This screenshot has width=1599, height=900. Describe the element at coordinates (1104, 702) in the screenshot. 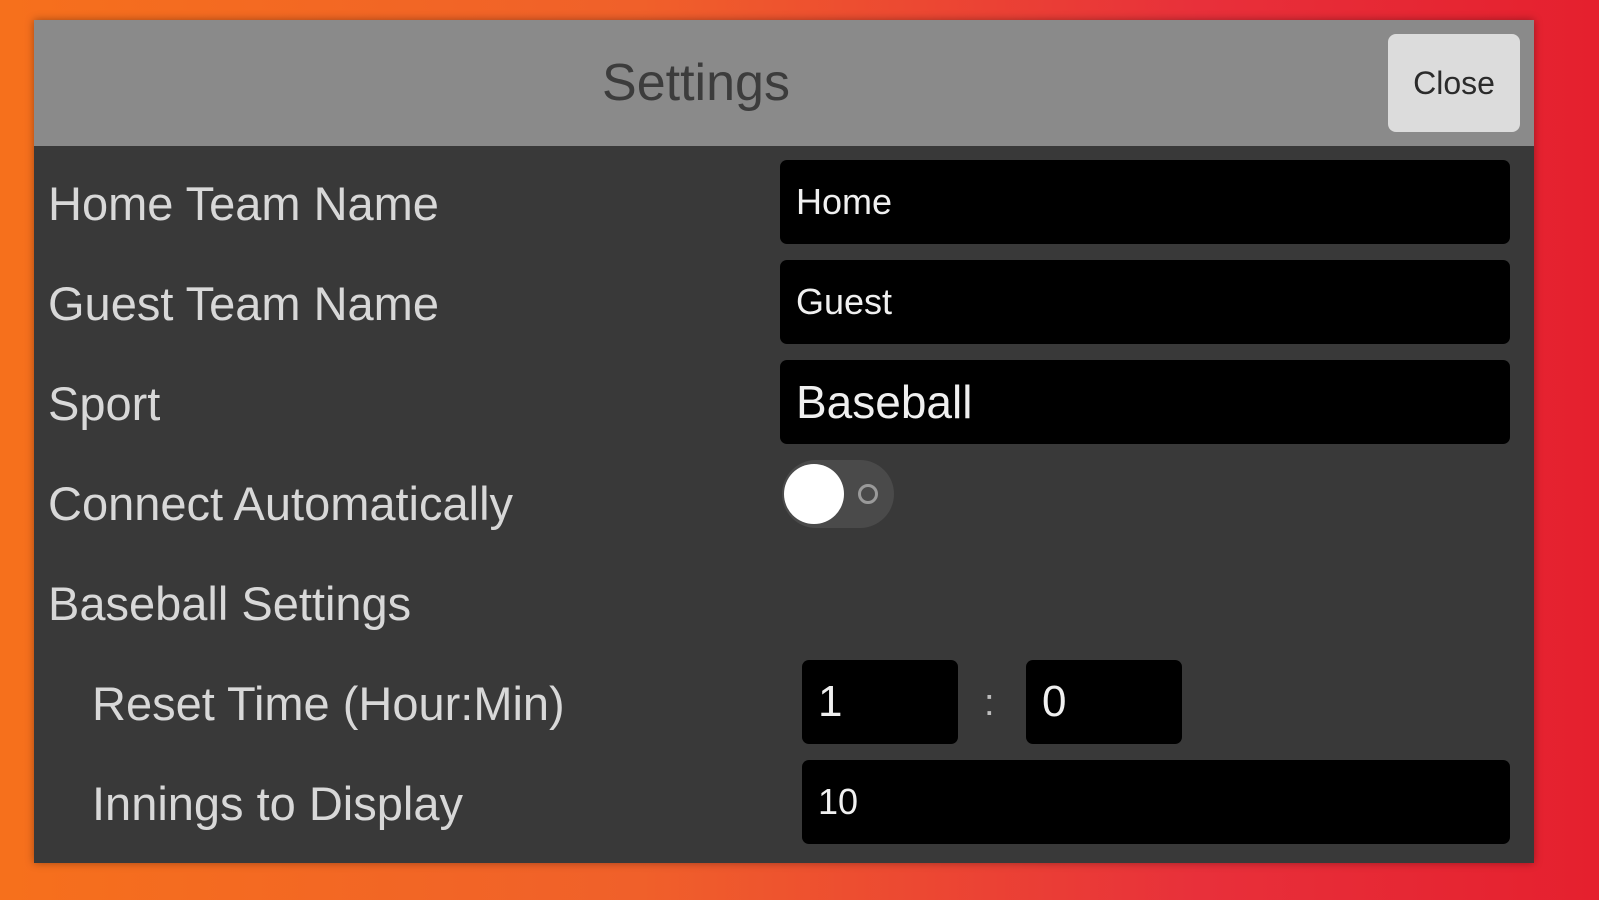

I see `reset-time-minute-input: 0` at that location.